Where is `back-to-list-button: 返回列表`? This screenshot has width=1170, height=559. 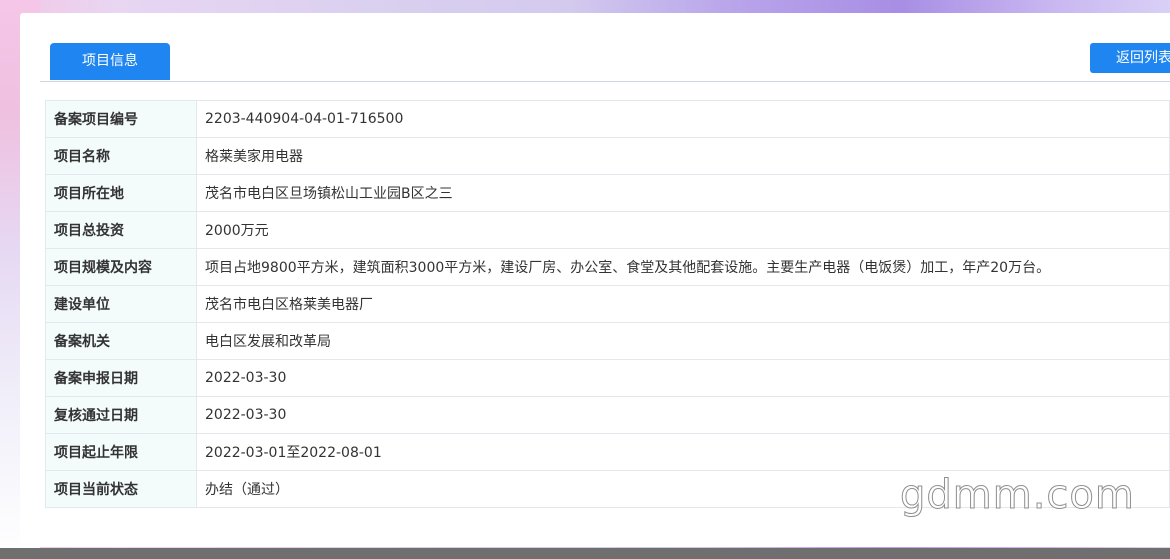 back-to-list-button: 返回列表 is located at coordinates (1130, 58).